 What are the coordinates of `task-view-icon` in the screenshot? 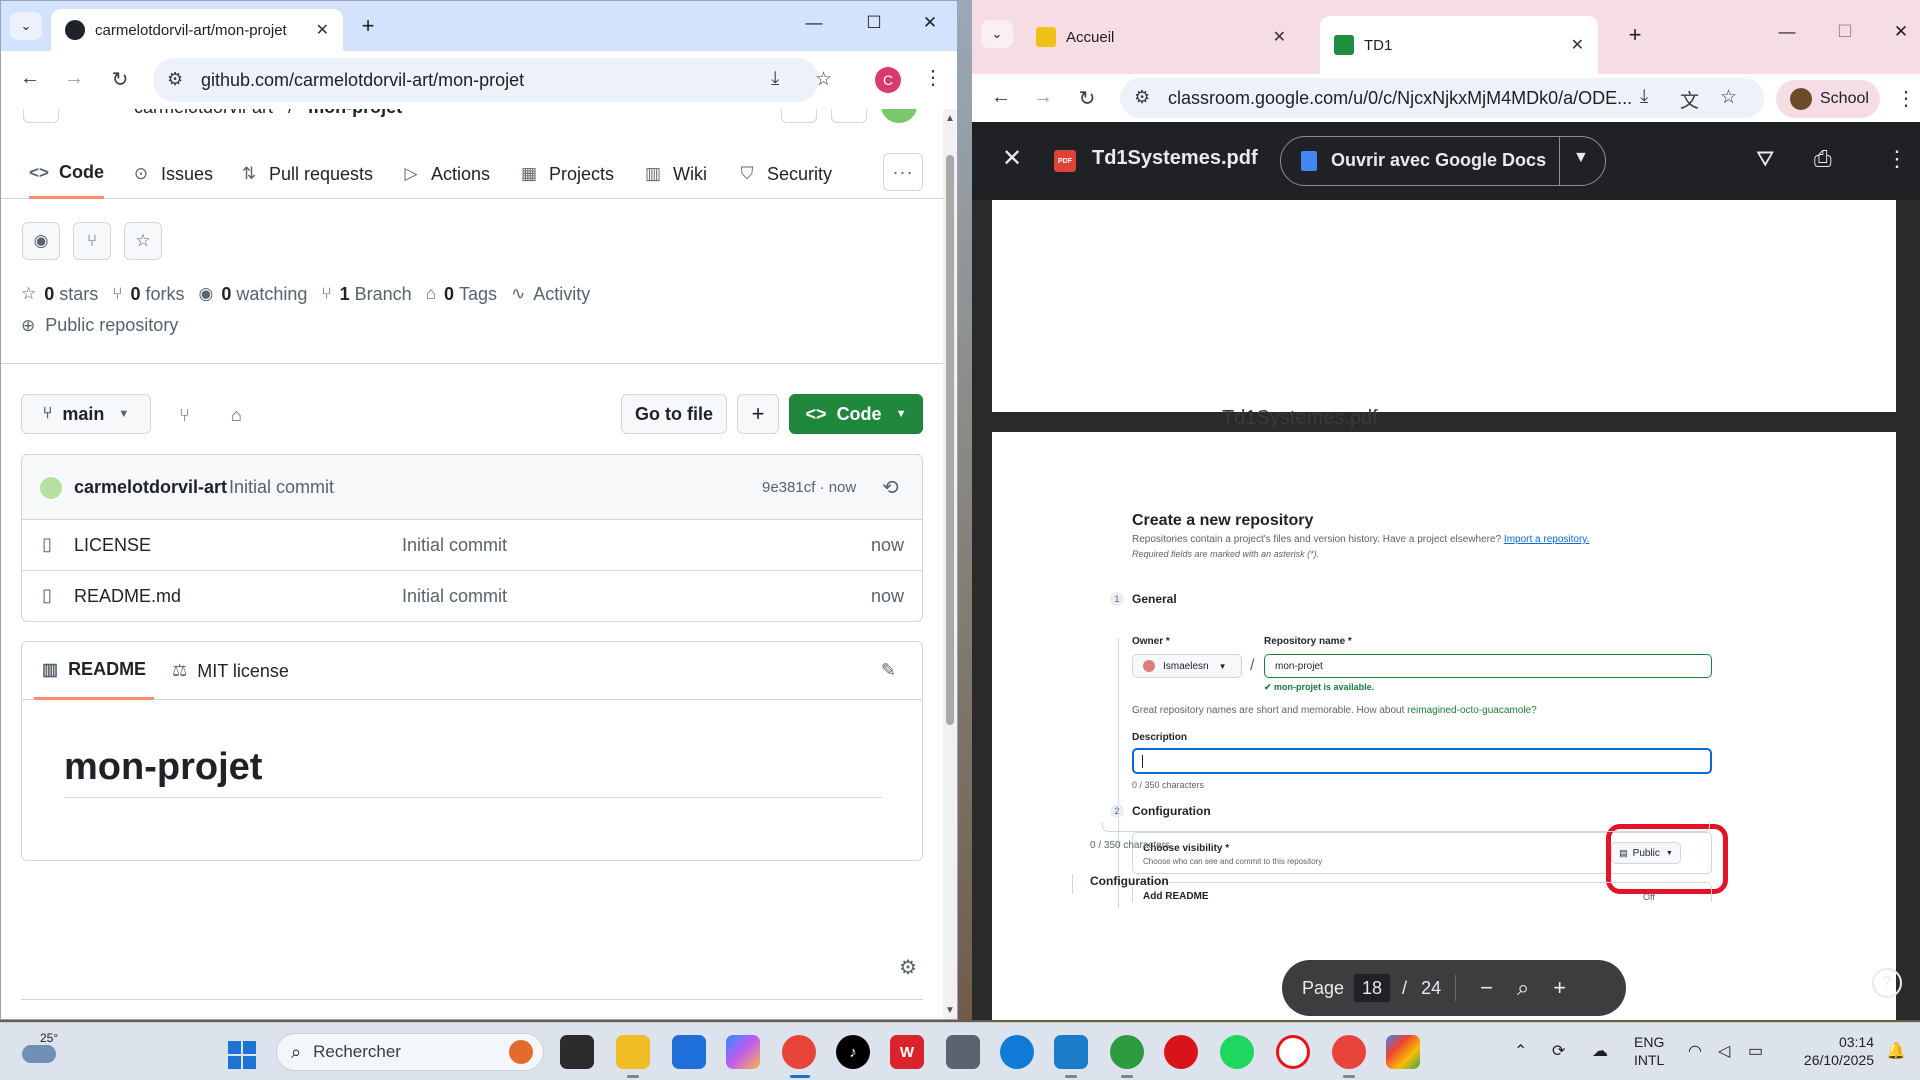 It's located at (577, 1052).